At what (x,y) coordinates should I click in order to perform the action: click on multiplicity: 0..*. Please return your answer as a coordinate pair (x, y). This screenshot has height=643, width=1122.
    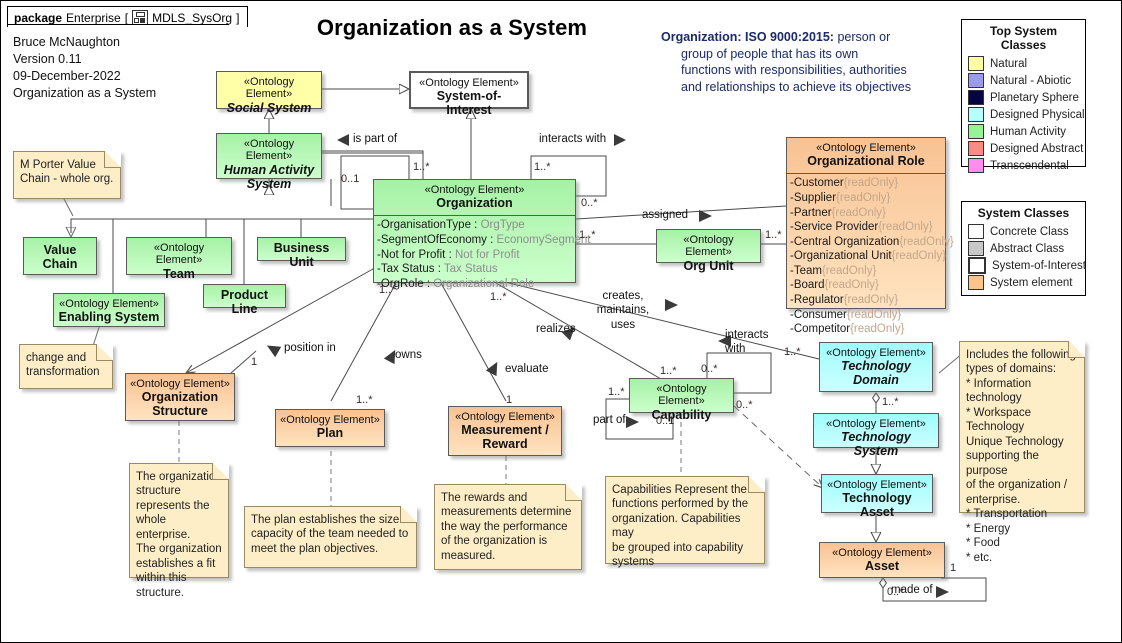
    Looking at the image, I should click on (744, 405).